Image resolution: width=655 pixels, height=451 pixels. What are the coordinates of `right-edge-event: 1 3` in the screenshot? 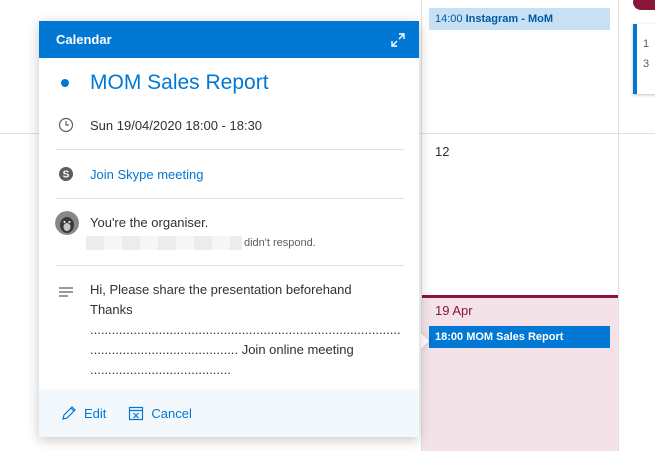 It's located at (644, 59).